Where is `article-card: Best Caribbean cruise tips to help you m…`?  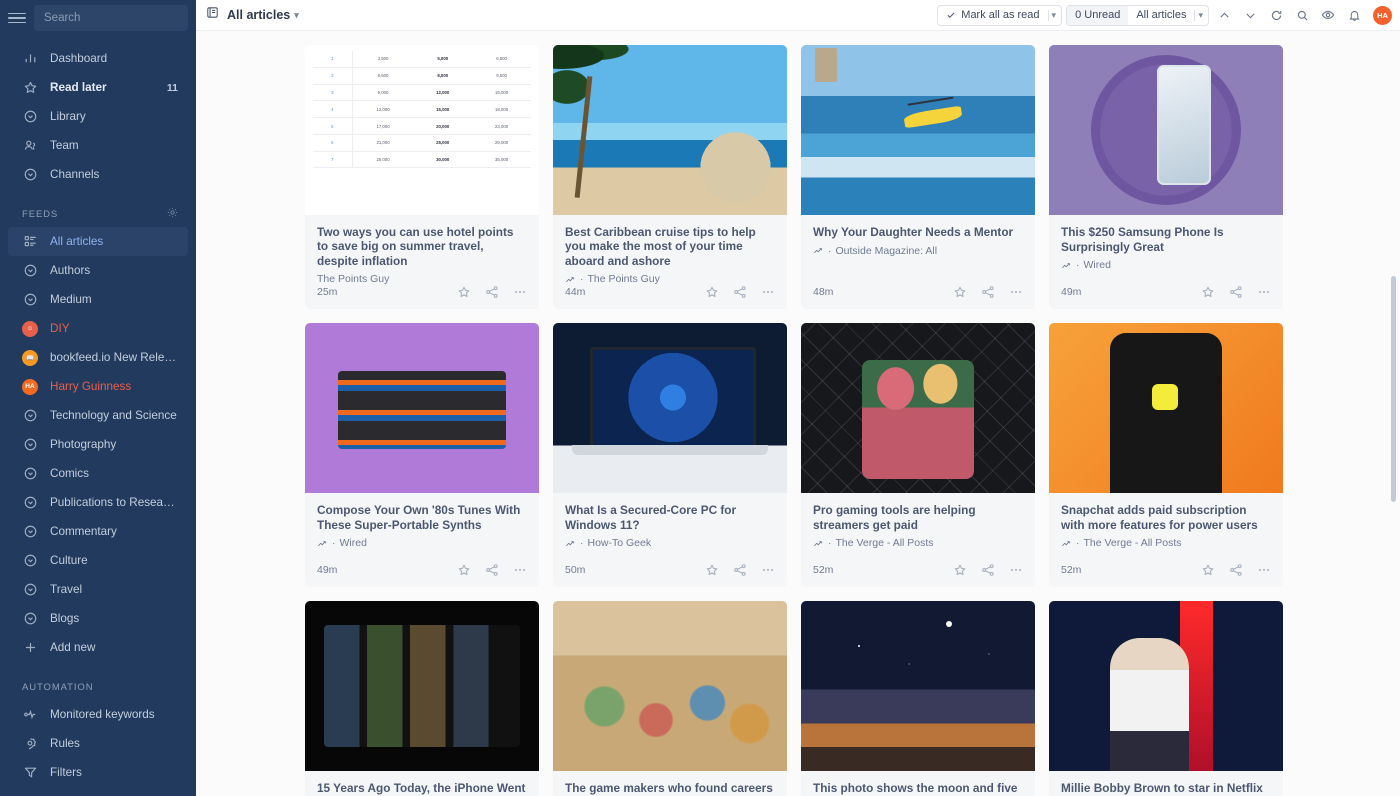 article-card: Best Caribbean cruise tips to help you m… is located at coordinates (670, 177).